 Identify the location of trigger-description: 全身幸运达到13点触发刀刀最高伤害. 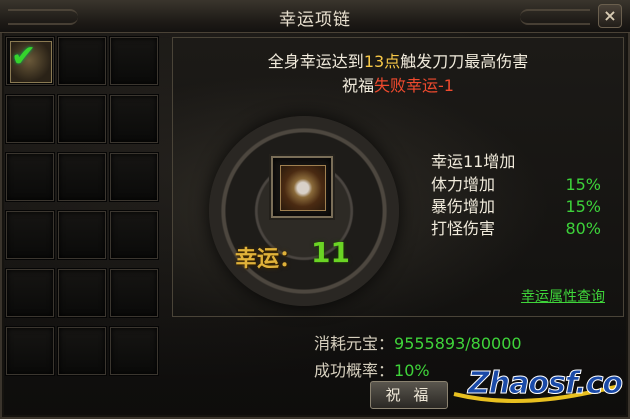
(398, 60).